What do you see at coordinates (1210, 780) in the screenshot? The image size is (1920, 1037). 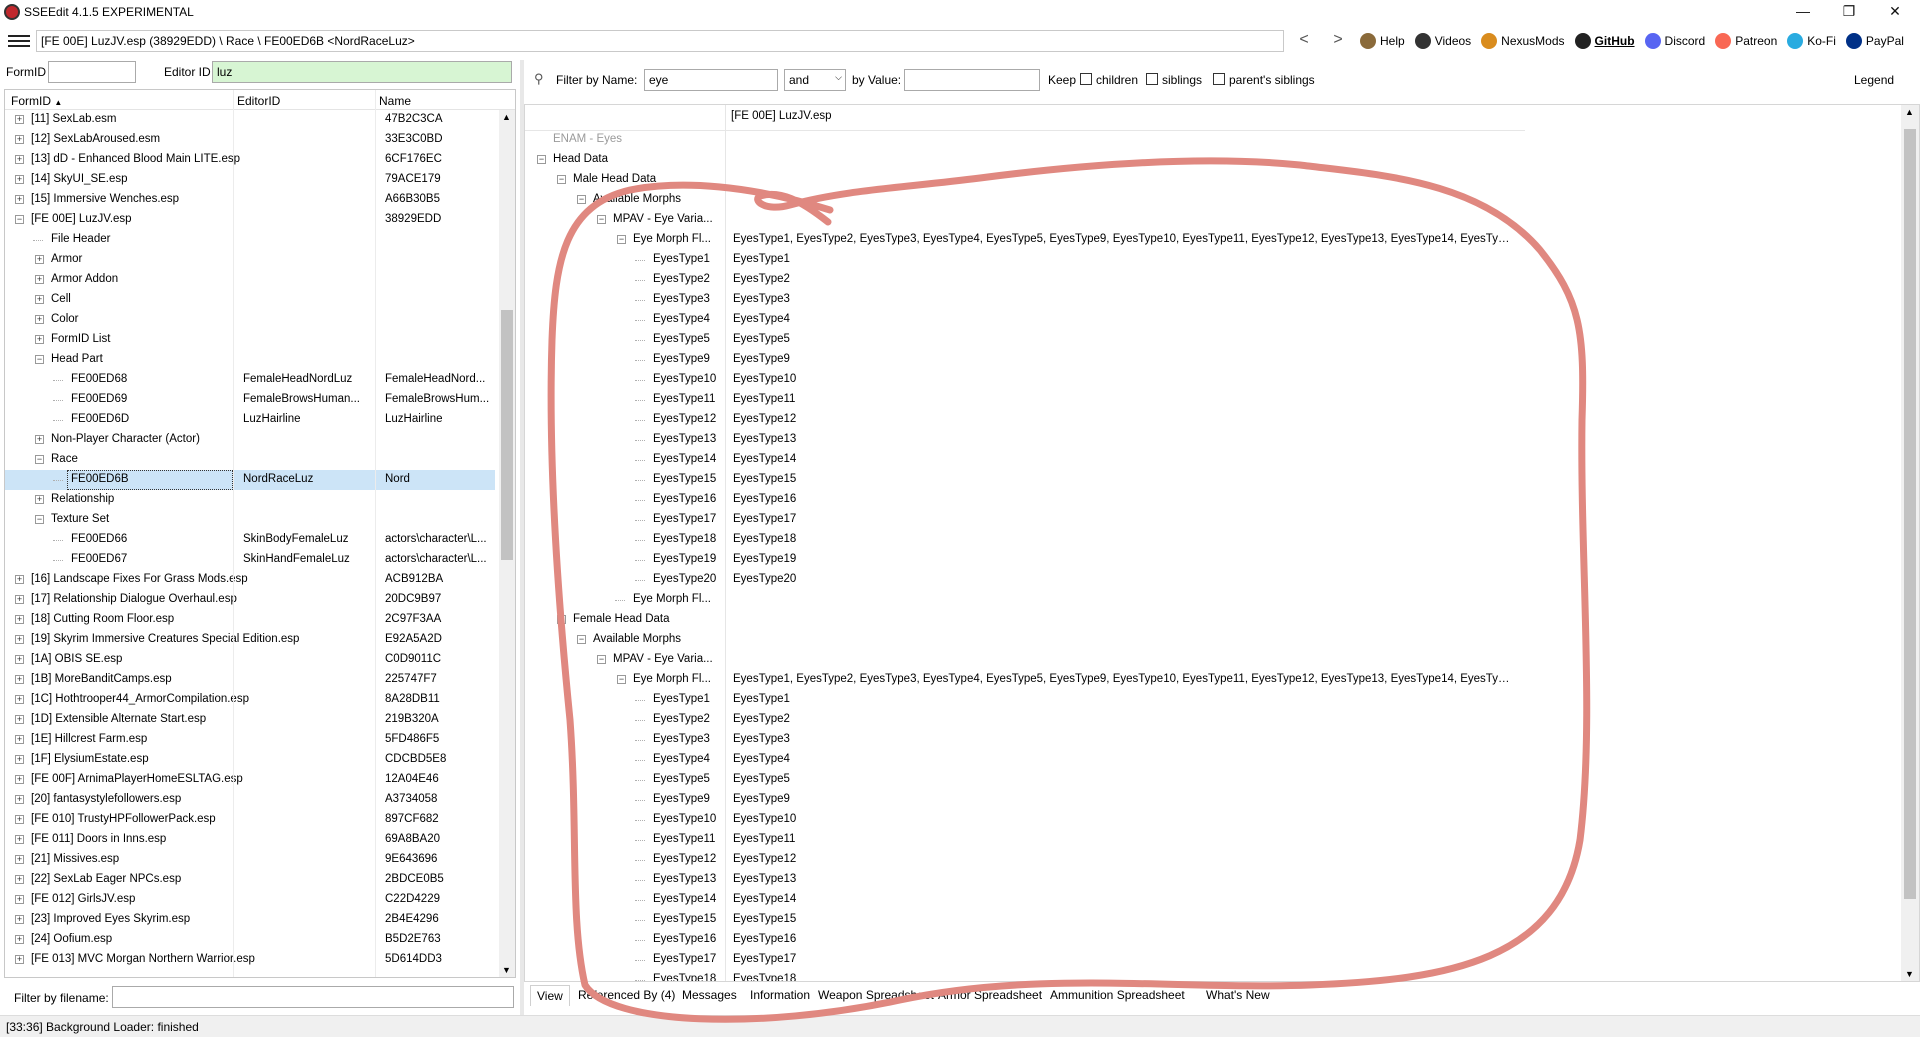 I see `record-row: EyesType5 EyesType5` at bounding box center [1210, 780].